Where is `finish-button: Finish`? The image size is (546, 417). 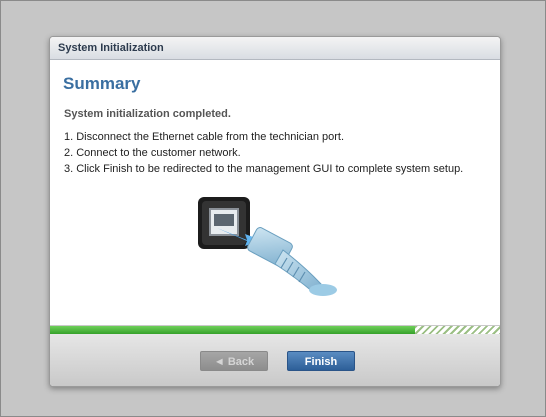 finish-button: Finish is located at coordinates (321, 361).